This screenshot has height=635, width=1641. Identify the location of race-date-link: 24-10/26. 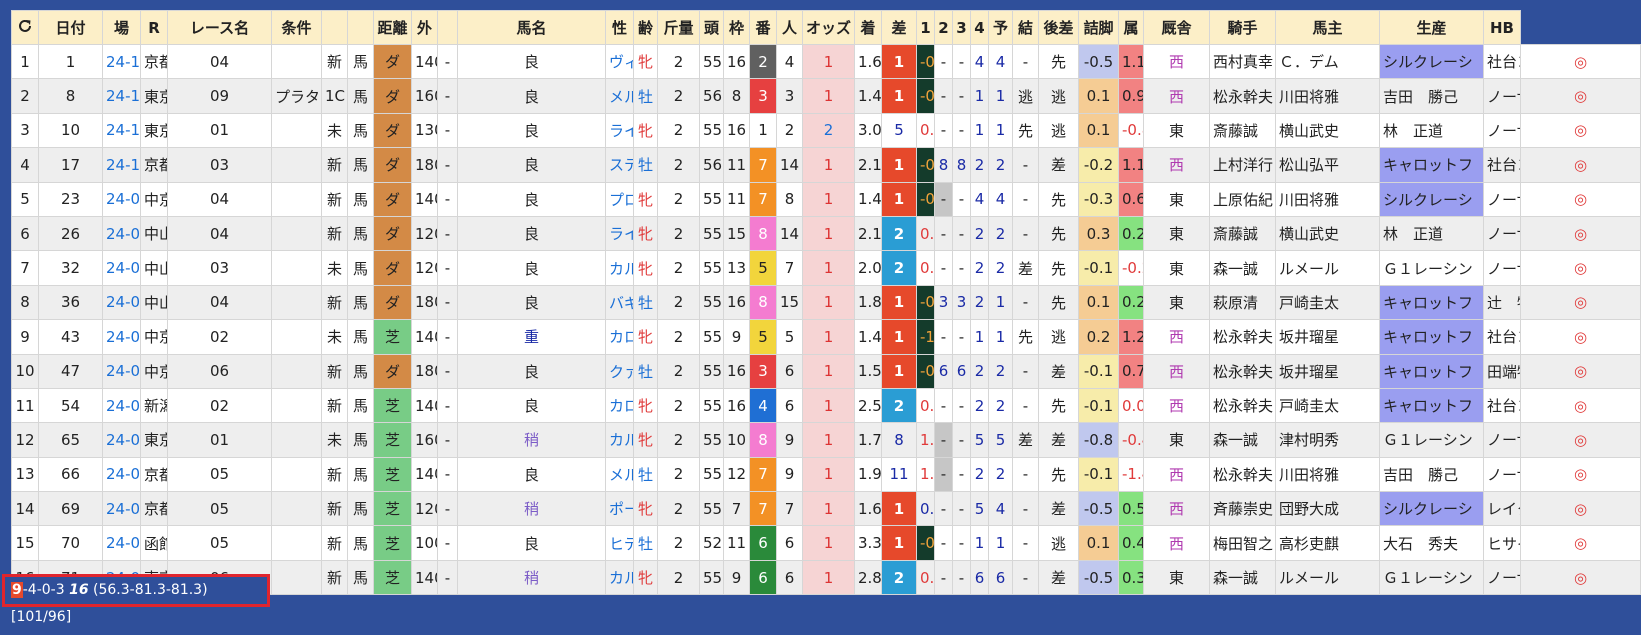
(121, 61).